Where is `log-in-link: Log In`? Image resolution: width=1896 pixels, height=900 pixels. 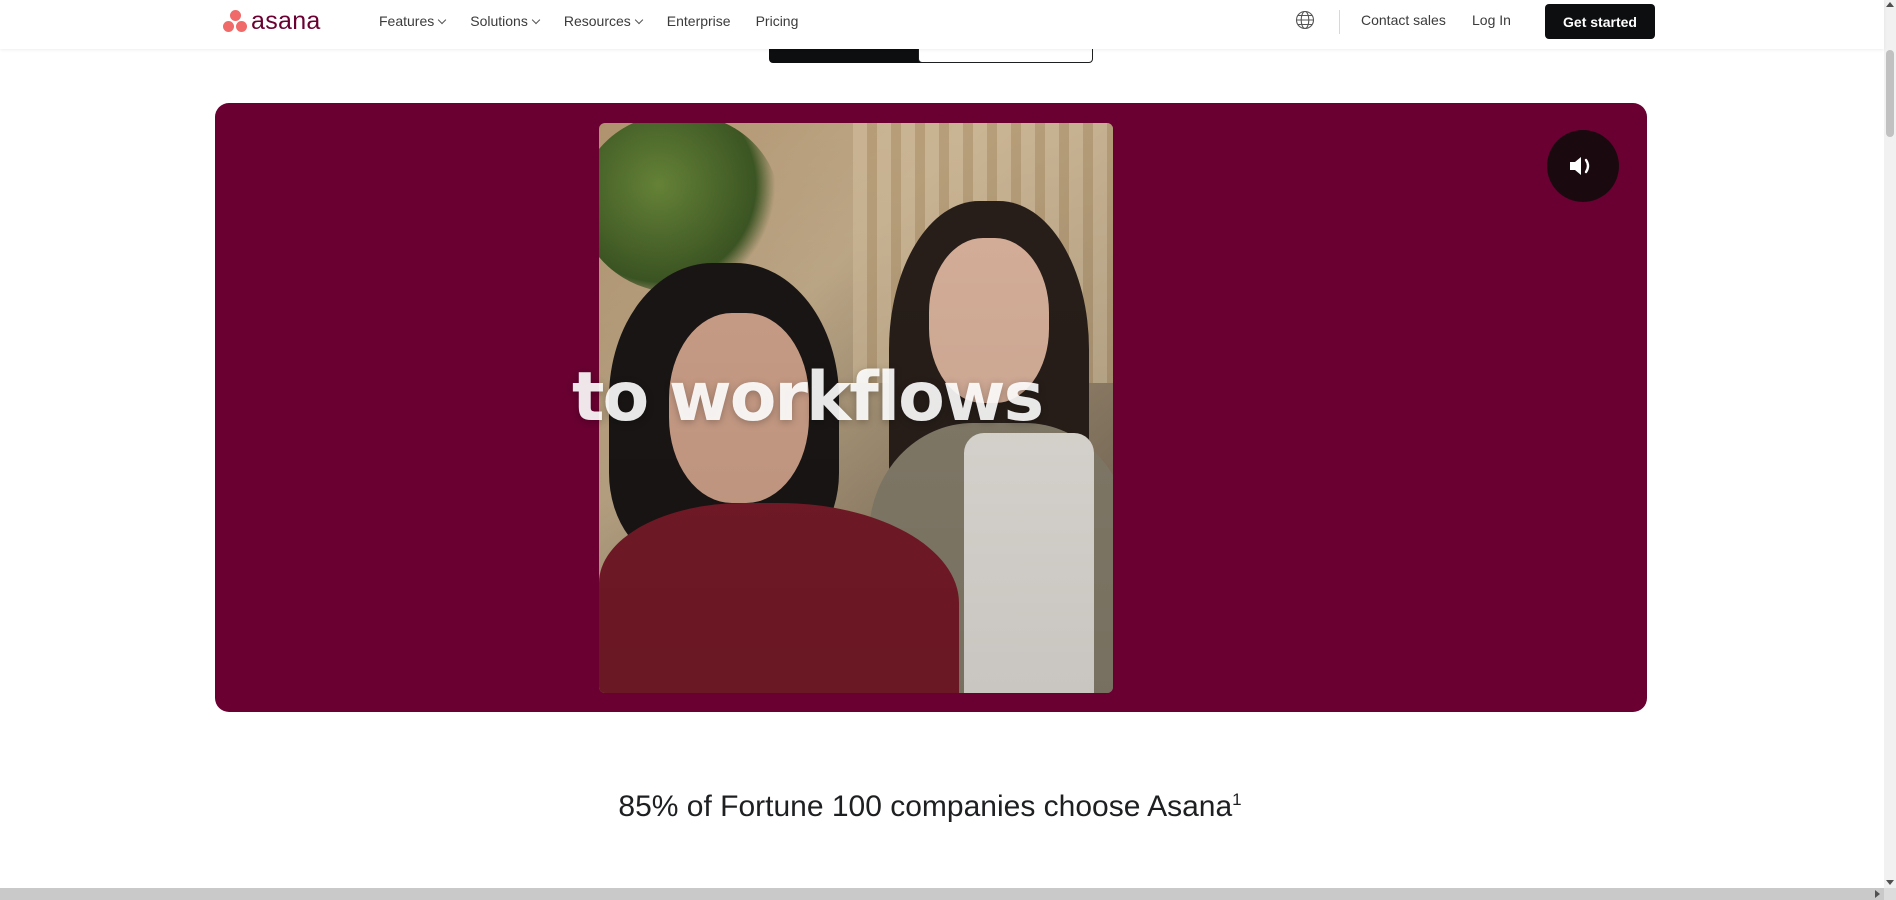
log-in-link: Log In is located at coordinates (1491, 20).